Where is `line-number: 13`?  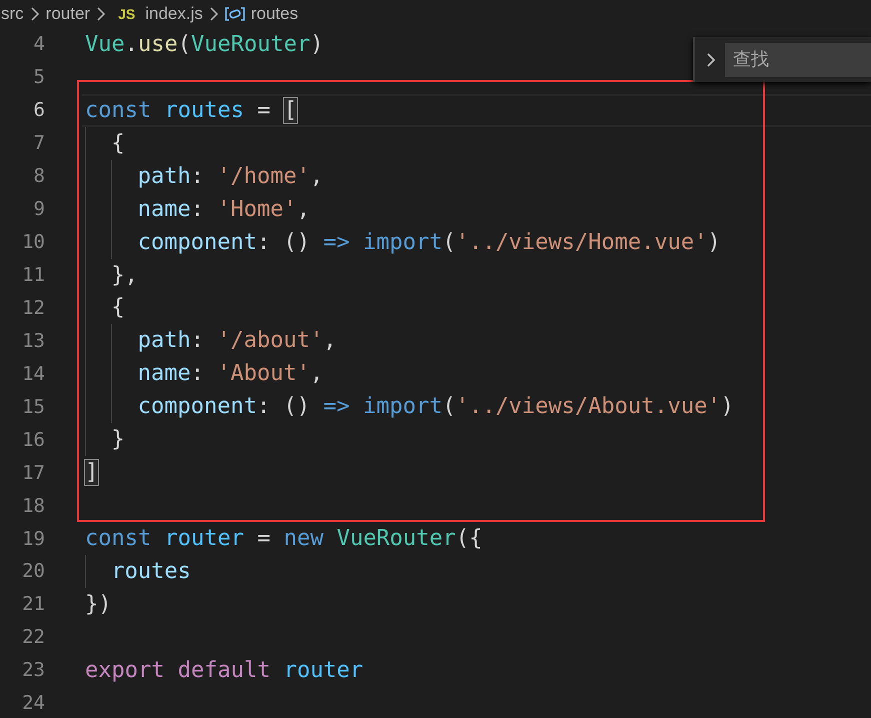 line-number: 13 is located at coordinates (33, 341).